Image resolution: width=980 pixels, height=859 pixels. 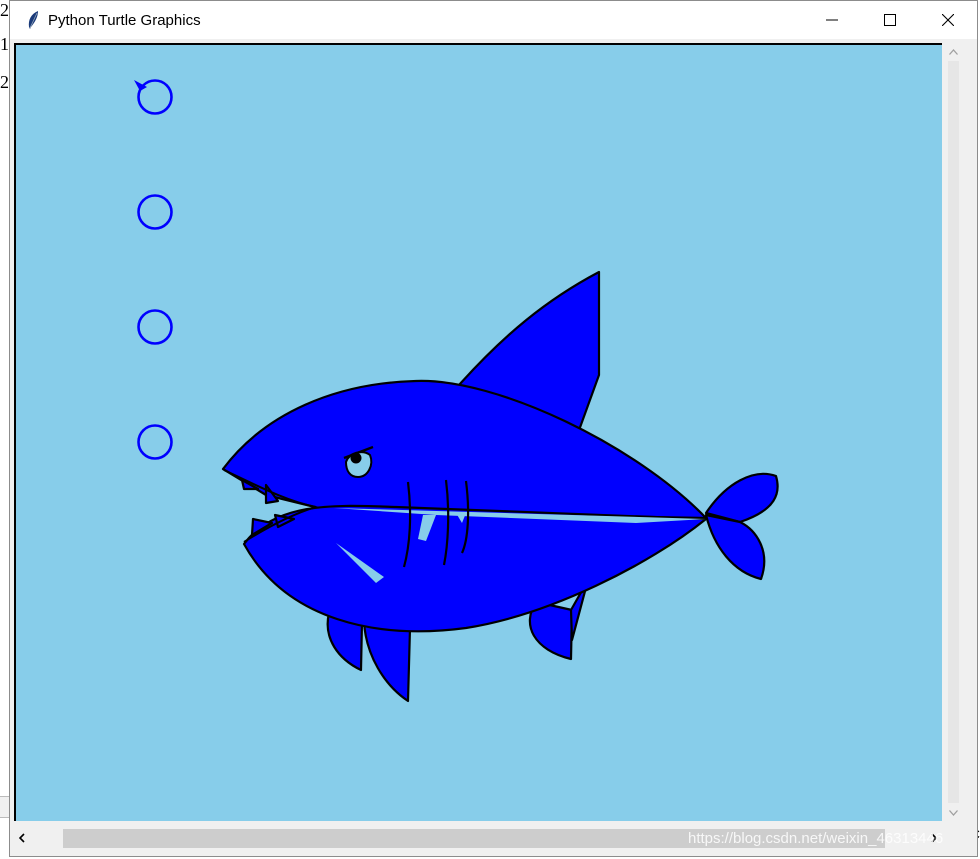 I want to click on tail-lower, so click(x=735, y=547).